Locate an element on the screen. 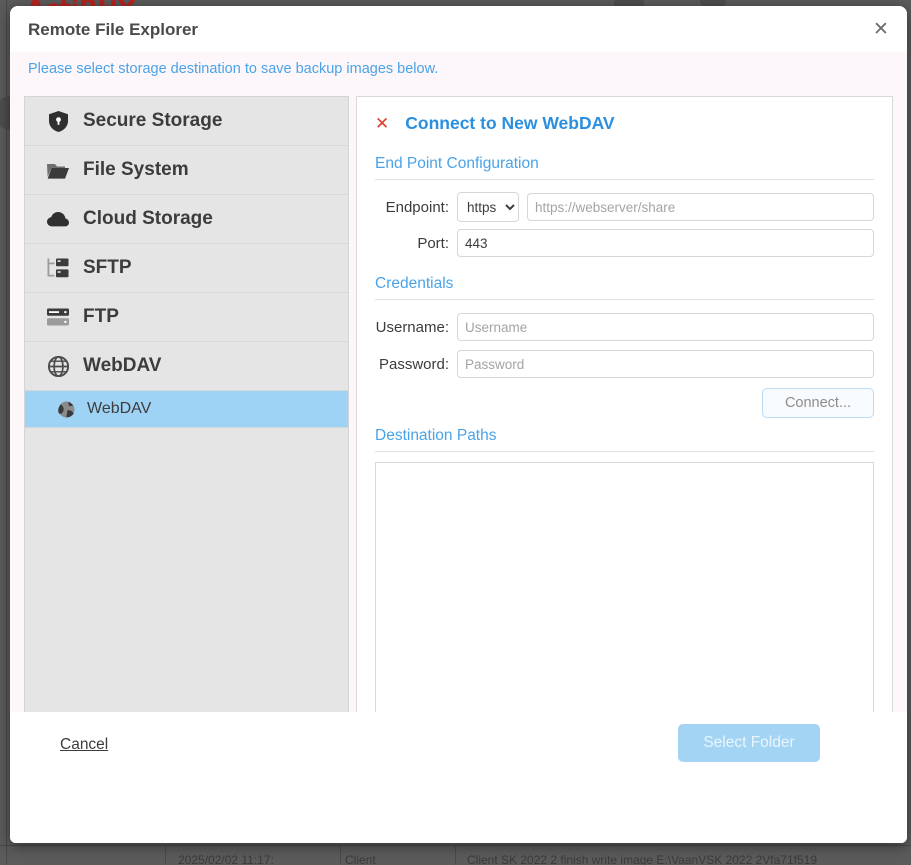 This screenshot has width=911, height=865. connection-header: ✕ Connect to New WebDAV is located at coordinates (495, 123).